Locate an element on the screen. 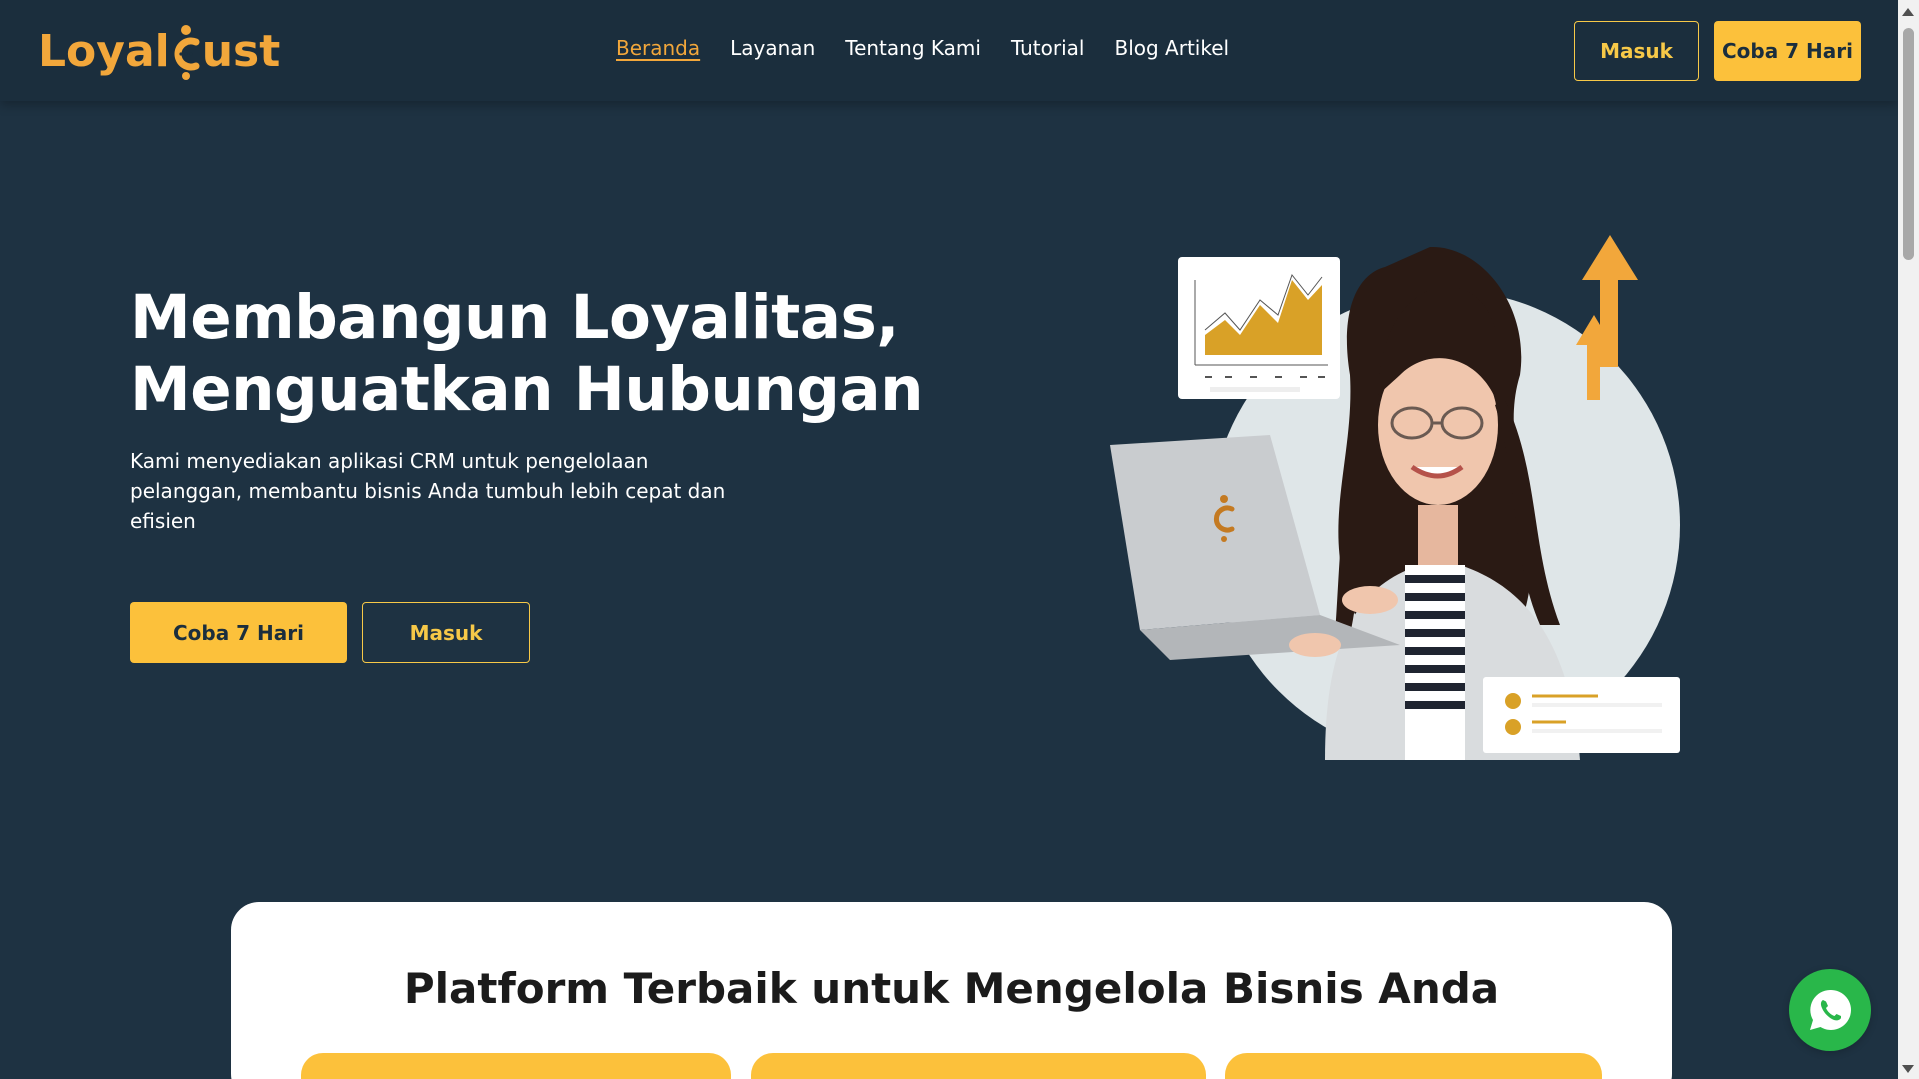  logo: Loyal ust is located at coordinates (159, 51).